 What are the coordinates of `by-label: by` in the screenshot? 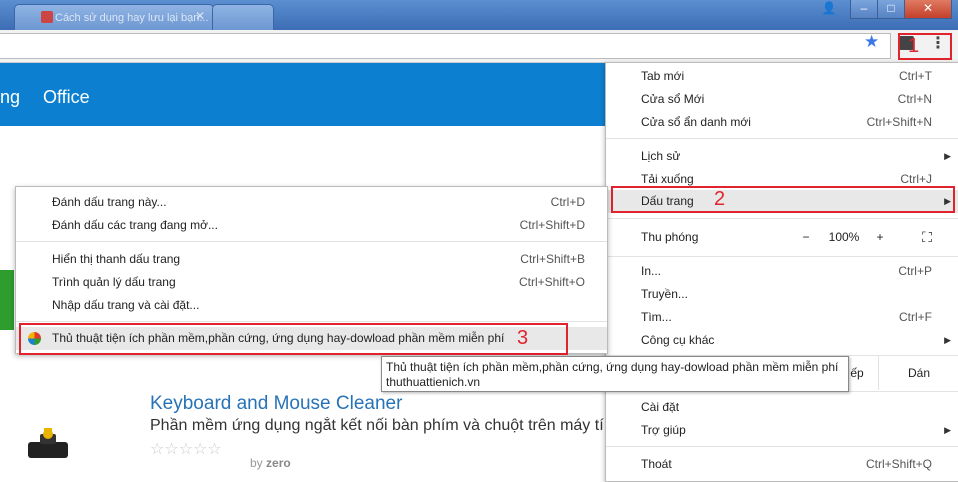 It's located at (256, 463).